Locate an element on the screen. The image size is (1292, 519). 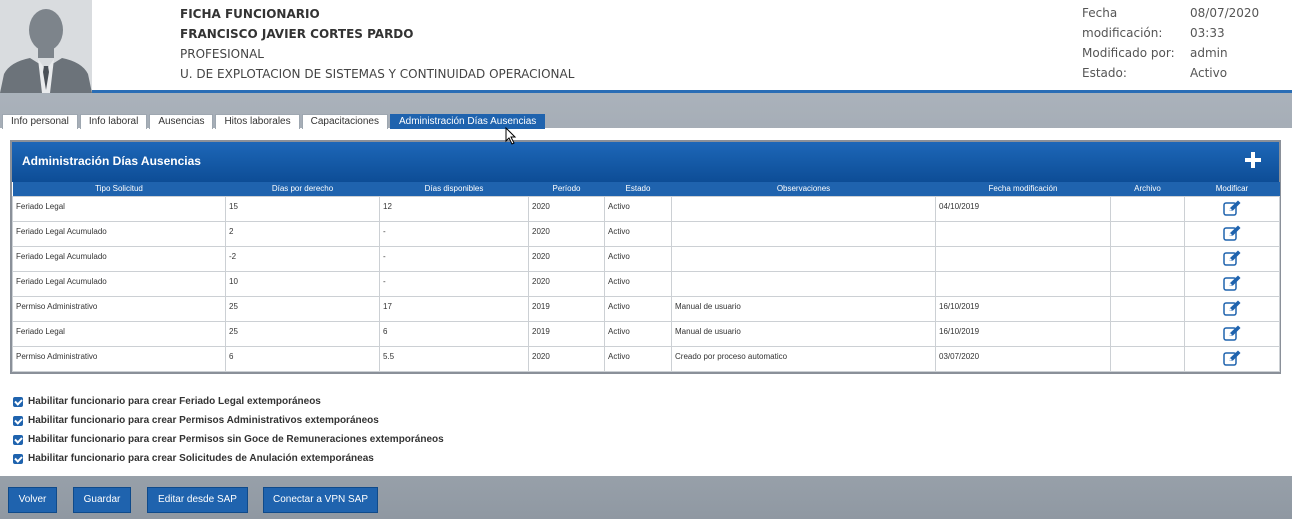
table-cell: 2019 is located at coordinates (566, 333).